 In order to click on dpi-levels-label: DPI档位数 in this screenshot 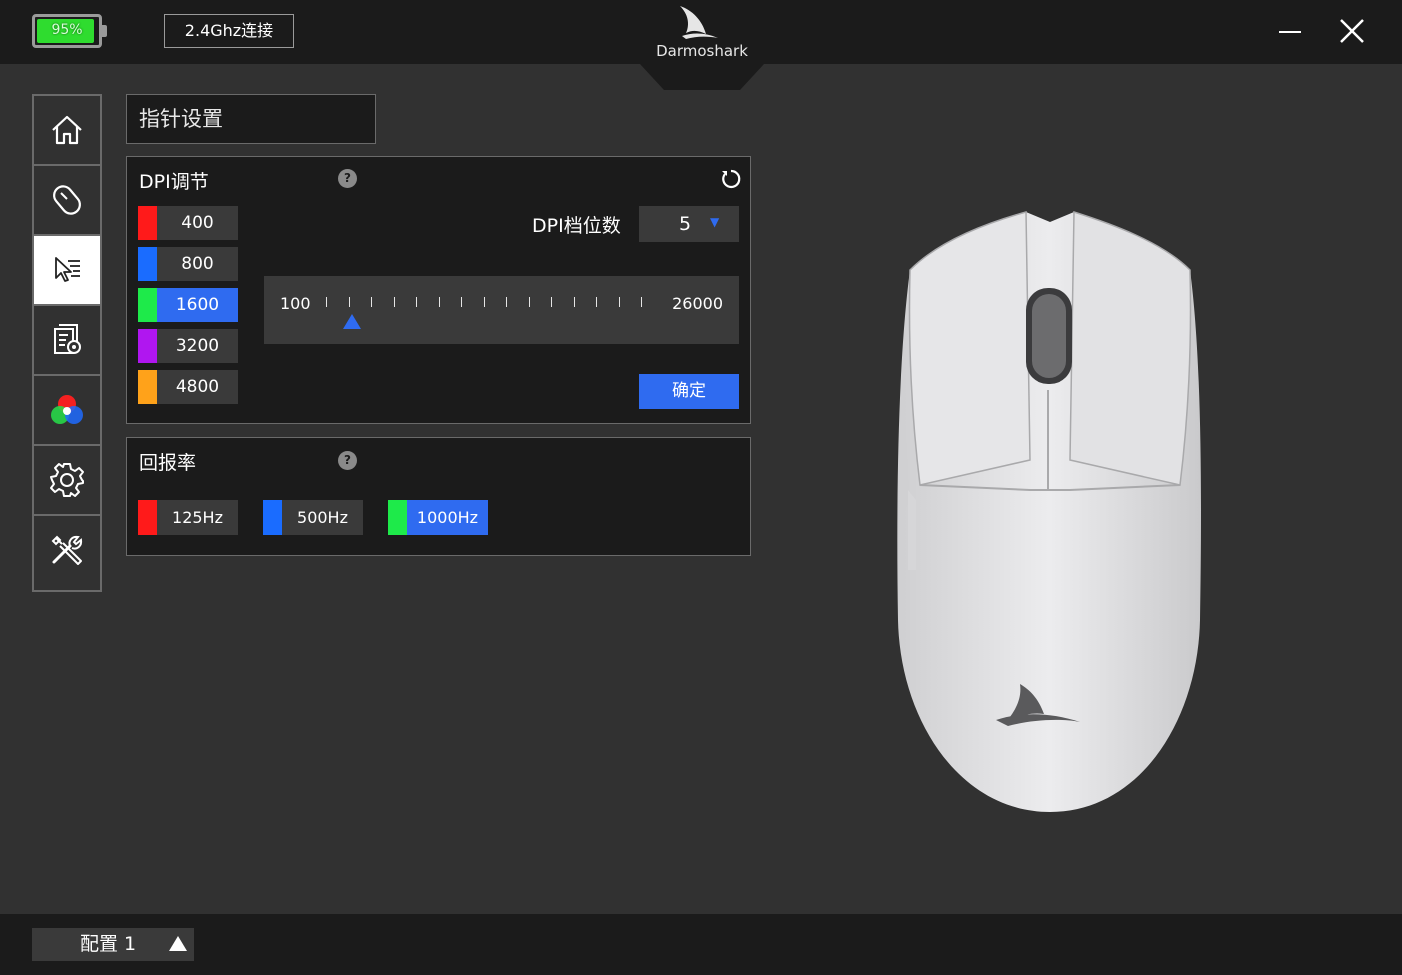, I will do `click(576, 226)`.